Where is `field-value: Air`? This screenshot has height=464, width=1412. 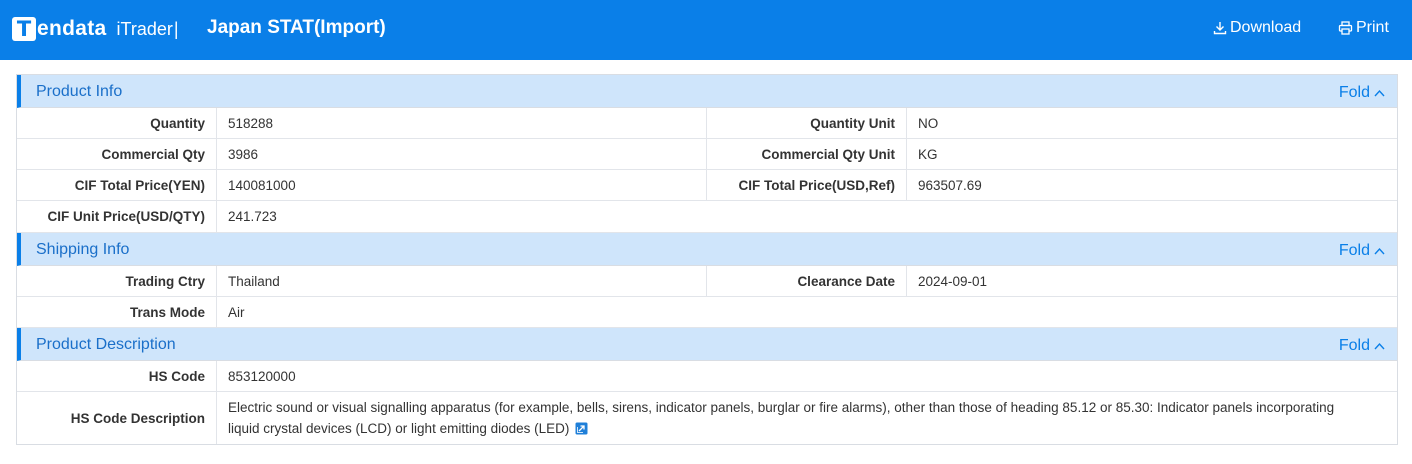 field-value: Air is located at coordinates (236, 312).